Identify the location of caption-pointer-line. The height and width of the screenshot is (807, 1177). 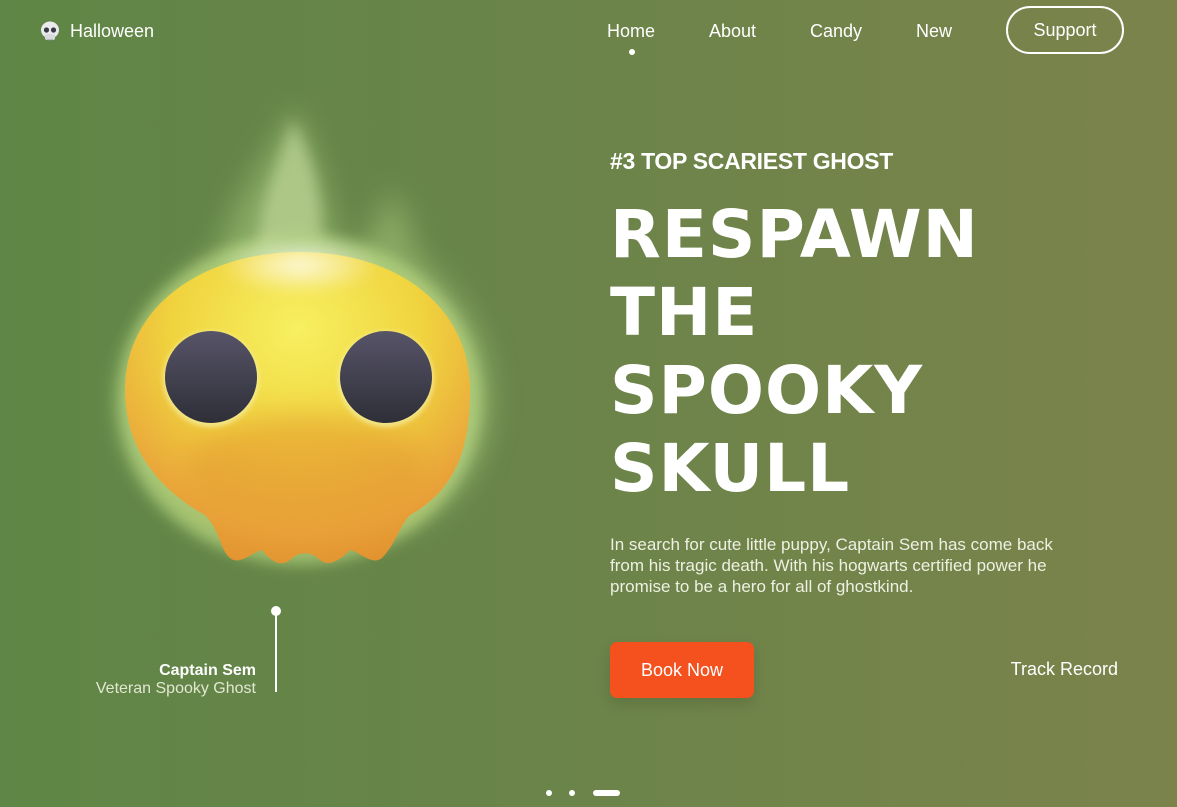
(276, 652).